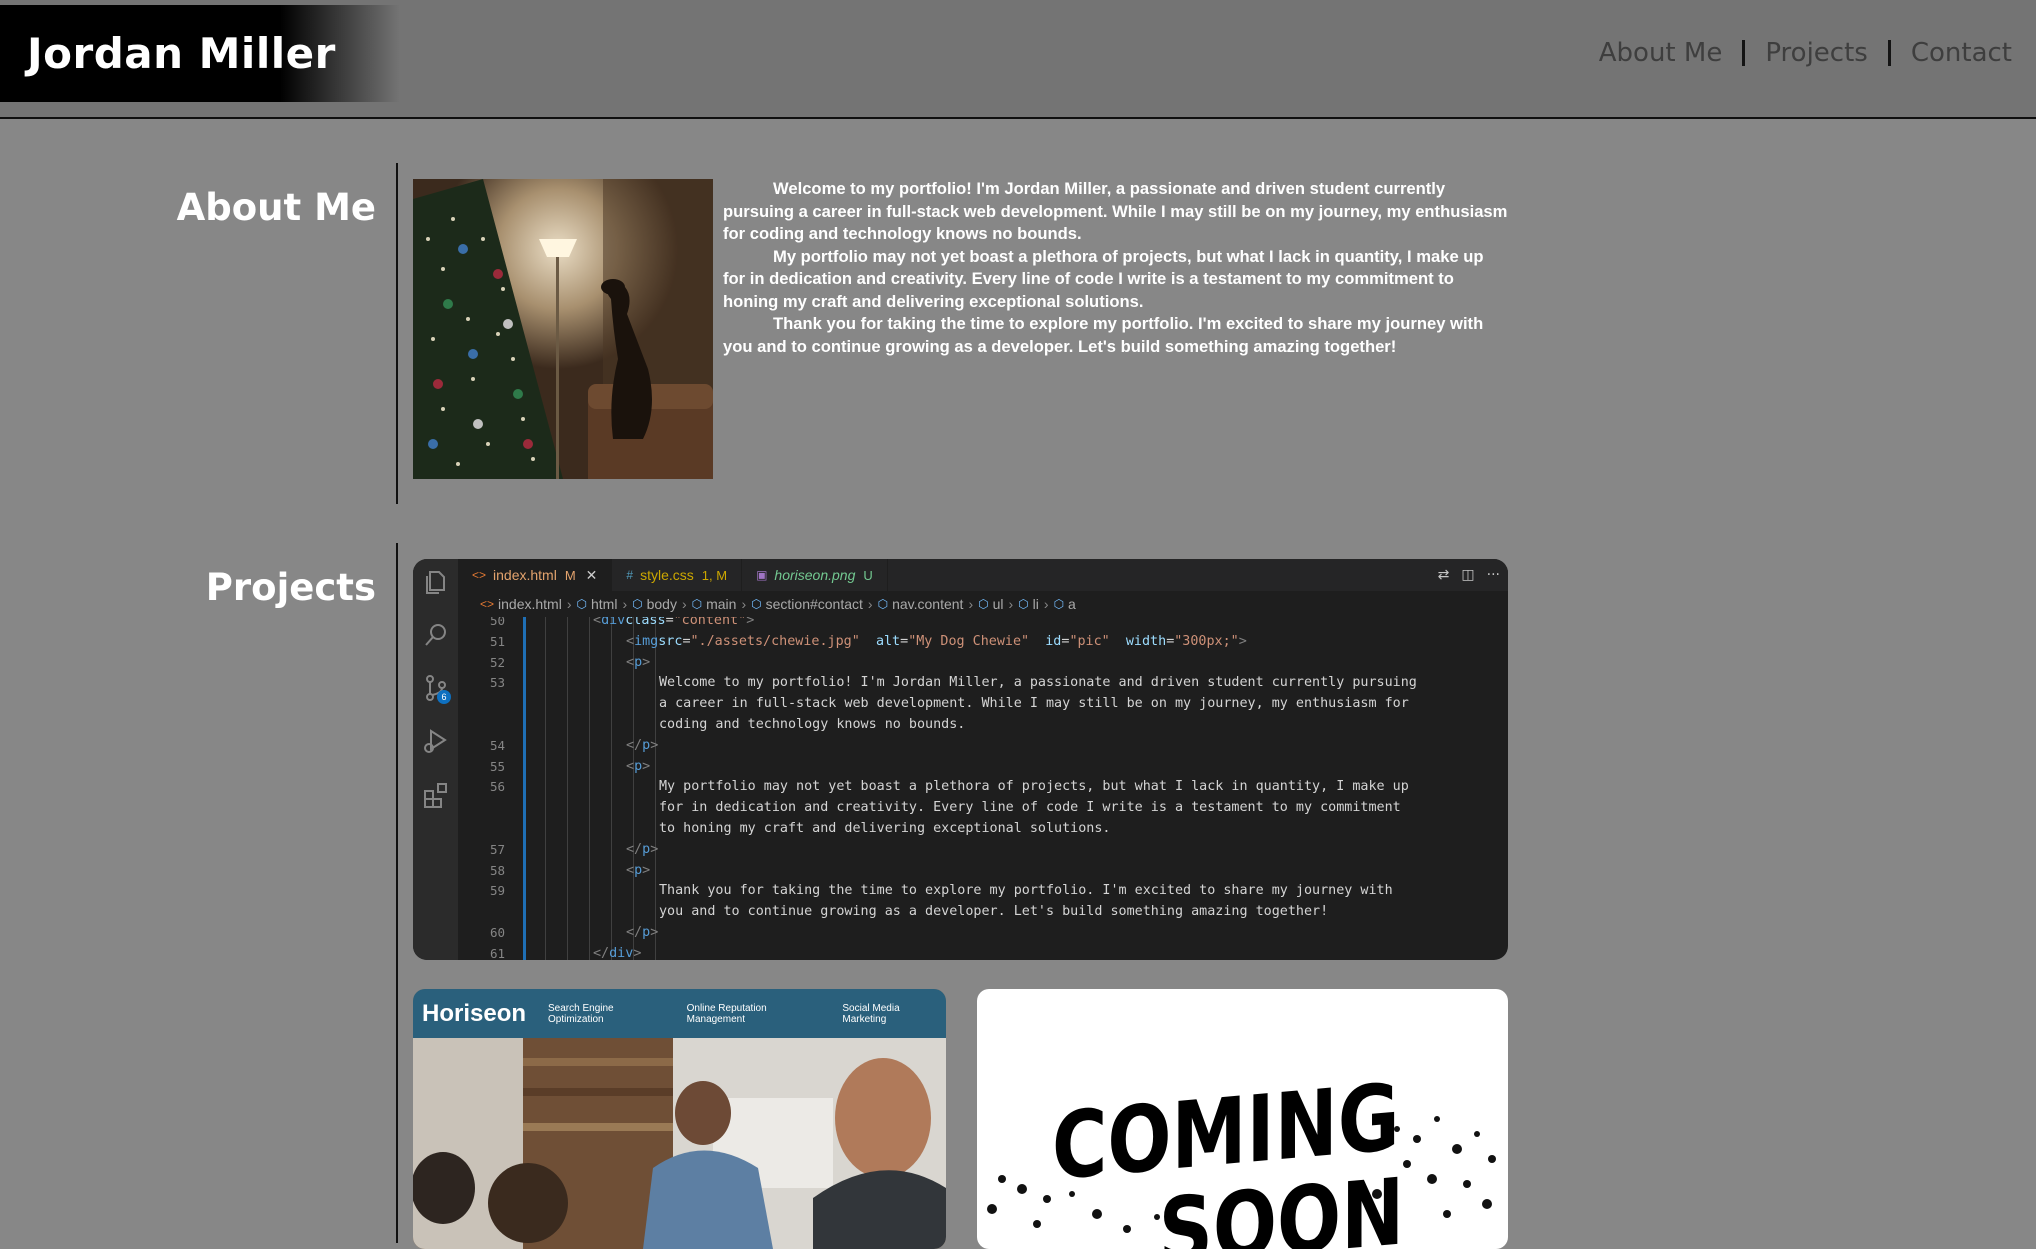 Image resolution: width=2036 pixels, height=1249 pixels. Describe the element at coordinates (998, 604) in the screenshot. I see `breadcrumb-item: ⬡ ul ›` at that location.